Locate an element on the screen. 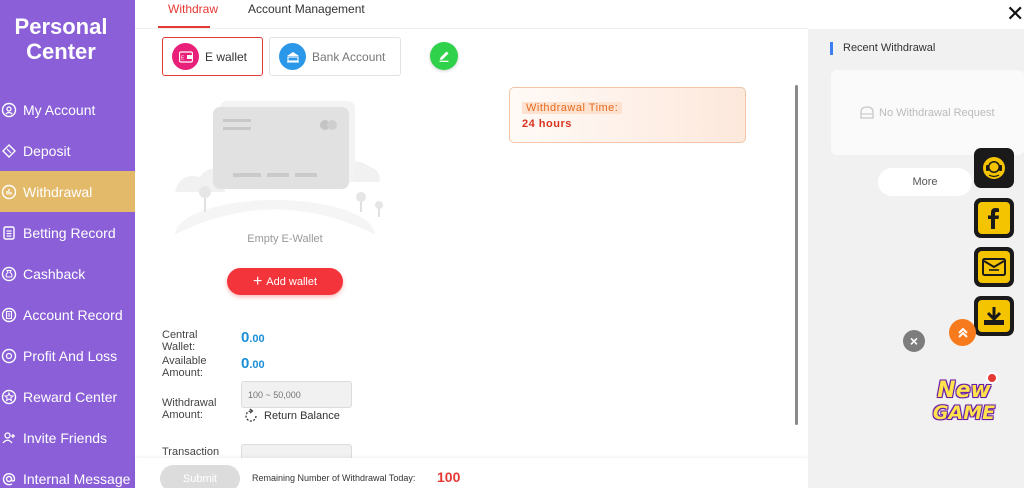  submit-button: Submit is located at coordinates (200, 476).